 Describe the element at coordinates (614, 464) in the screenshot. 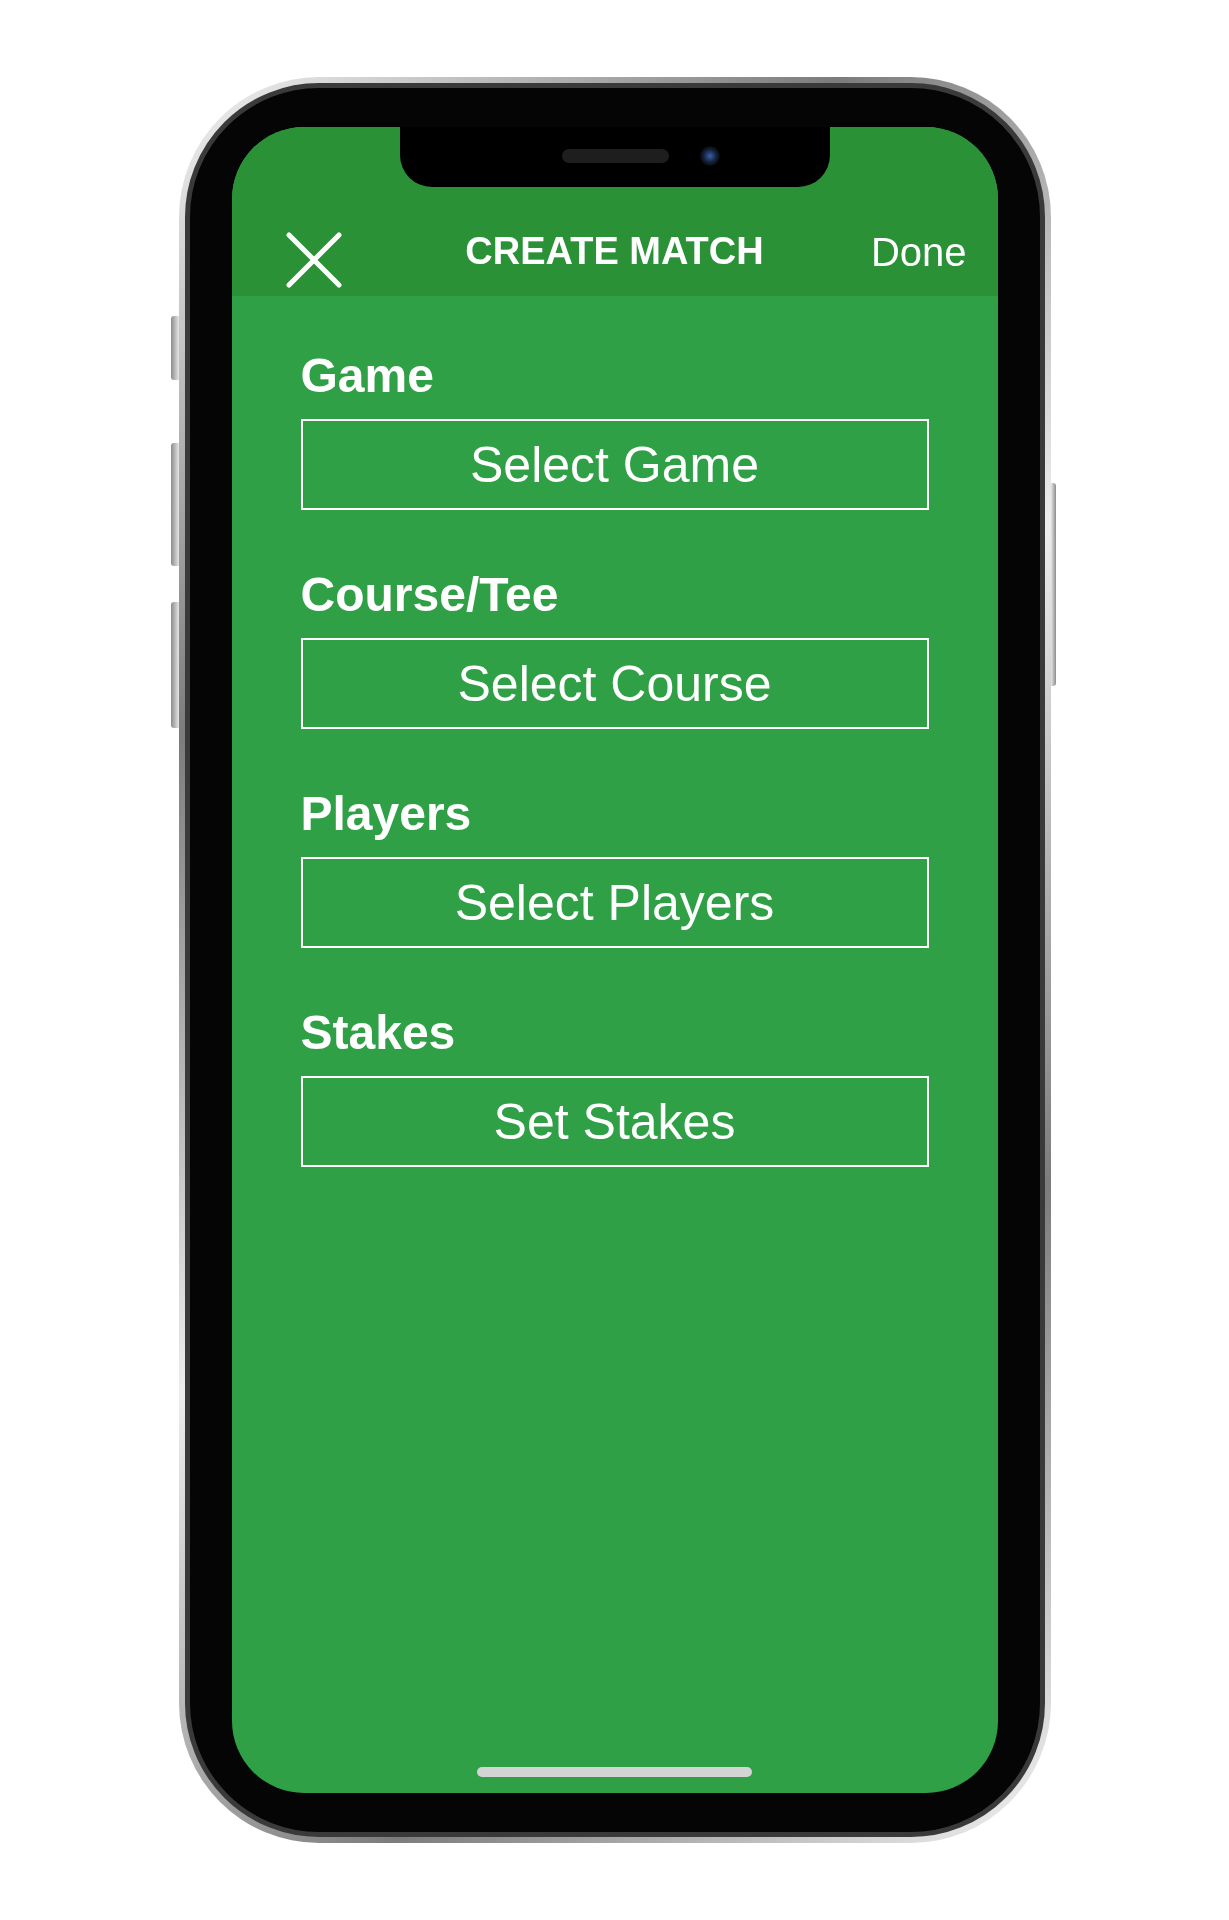

I see `select-button: Select Game` at that location.